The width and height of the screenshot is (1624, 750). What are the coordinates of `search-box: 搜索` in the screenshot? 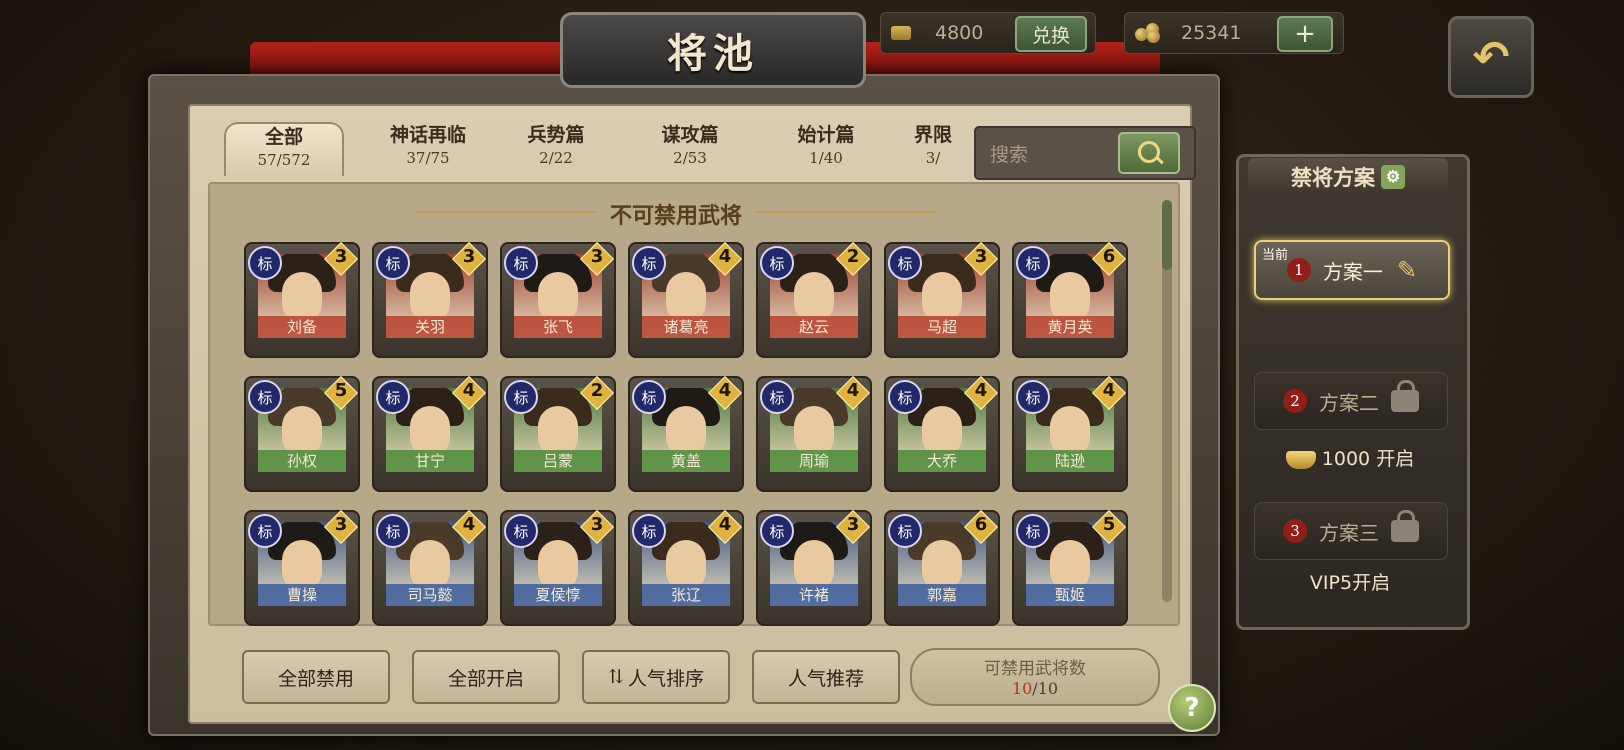 It's located at (1085, 153).